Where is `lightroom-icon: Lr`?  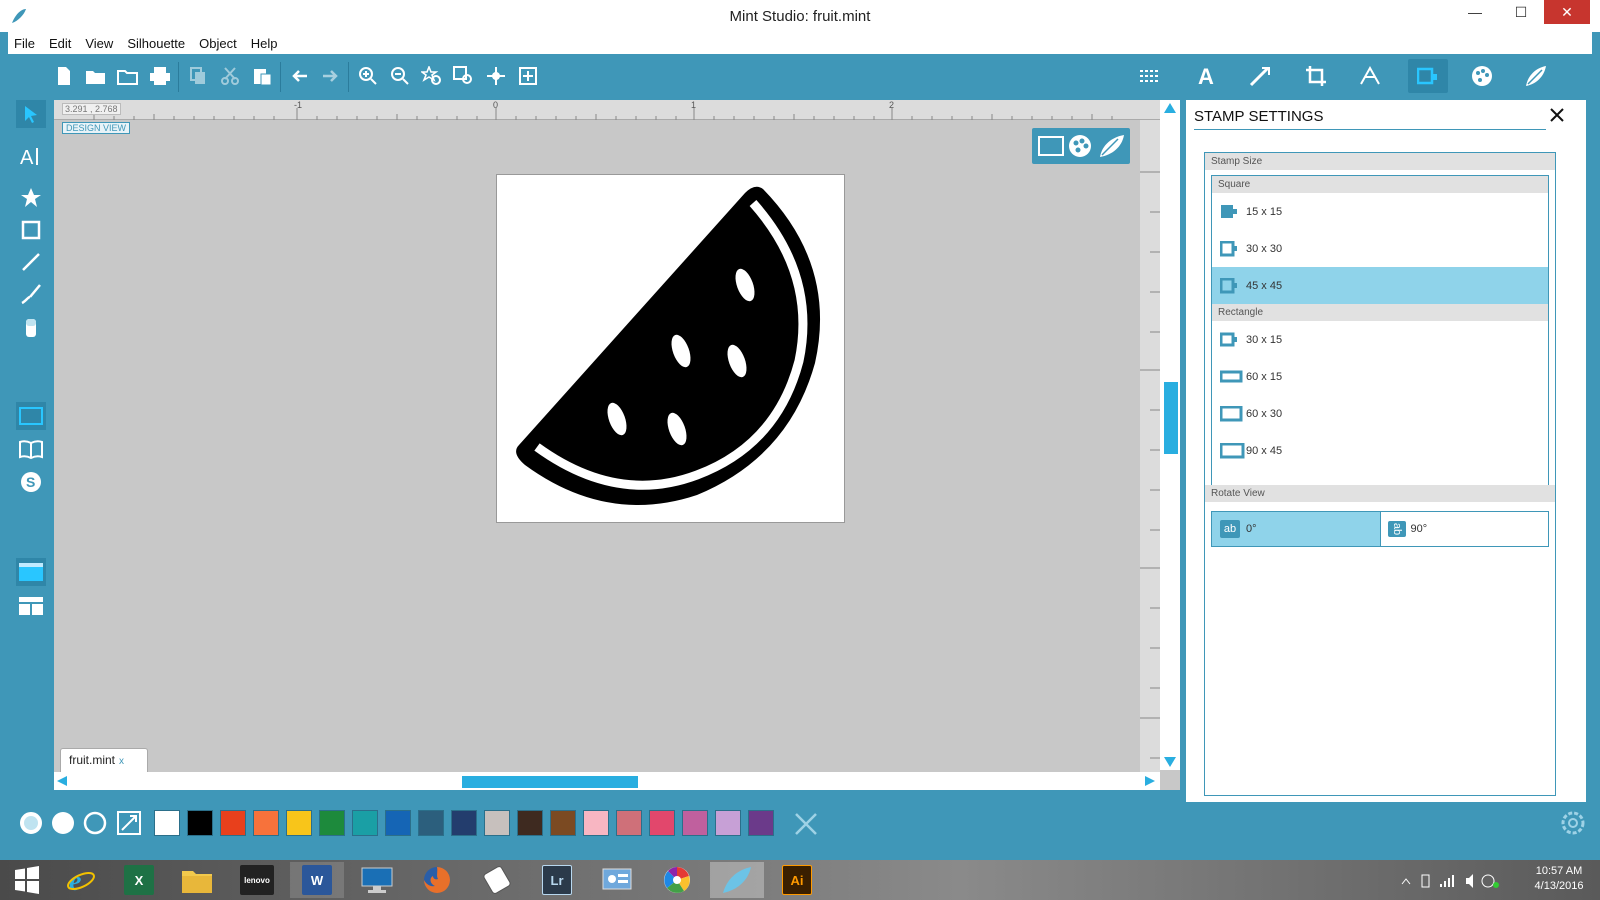 lightroom-icon: Lr is located at coordinates (557, 880).